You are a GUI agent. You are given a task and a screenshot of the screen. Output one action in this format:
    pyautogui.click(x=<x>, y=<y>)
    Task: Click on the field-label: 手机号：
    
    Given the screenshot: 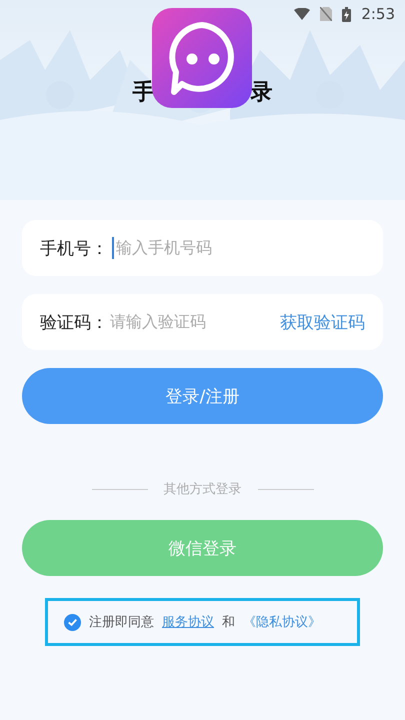 What is the action you would take?
    pyautogui.click(x=74, y=249)
    